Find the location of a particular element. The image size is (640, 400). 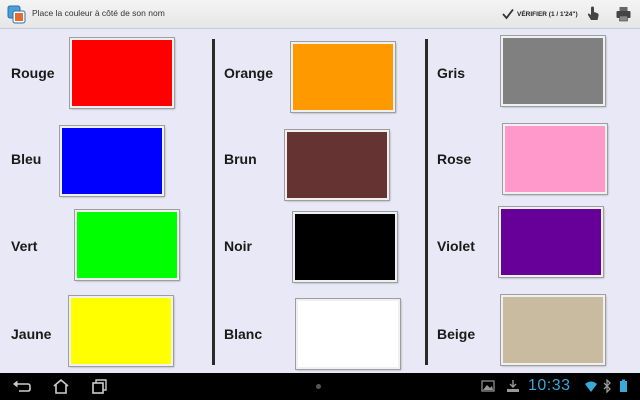

page-indicator-dot is located at coordinates (318, 386).